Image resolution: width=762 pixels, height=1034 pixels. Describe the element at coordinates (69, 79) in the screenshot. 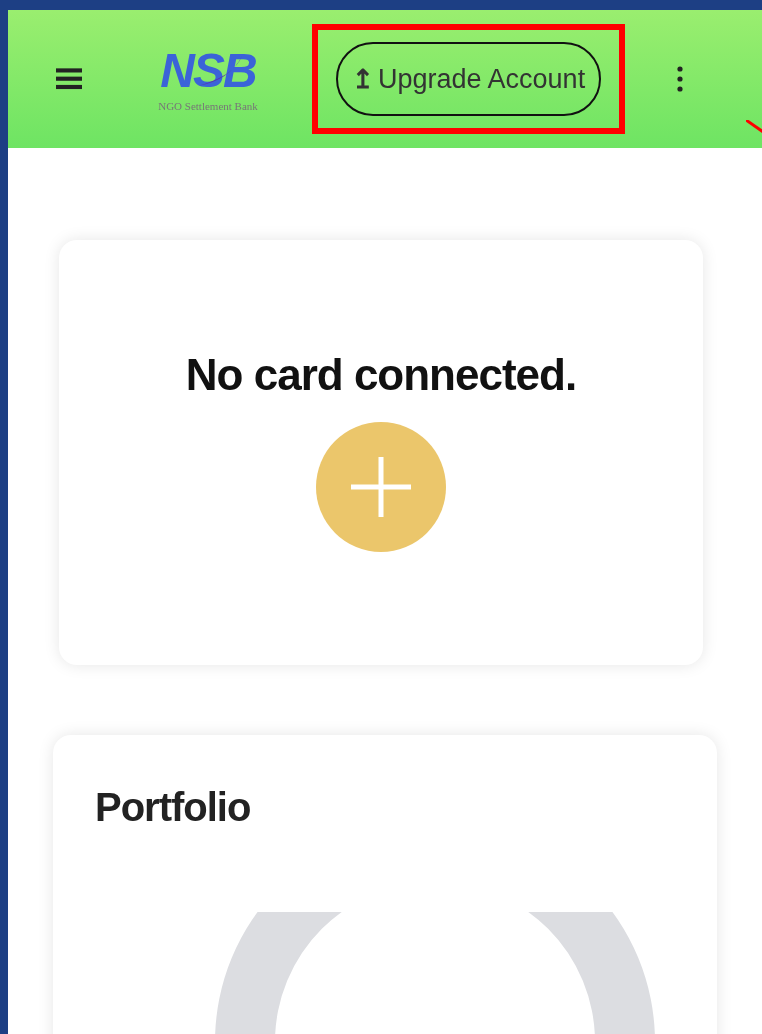

I see `menu-icon` at that location.